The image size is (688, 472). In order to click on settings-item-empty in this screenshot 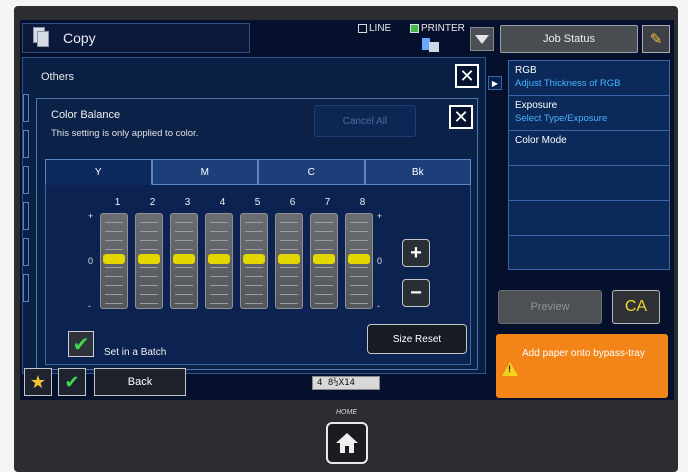, I will do `click(589, 253)`.